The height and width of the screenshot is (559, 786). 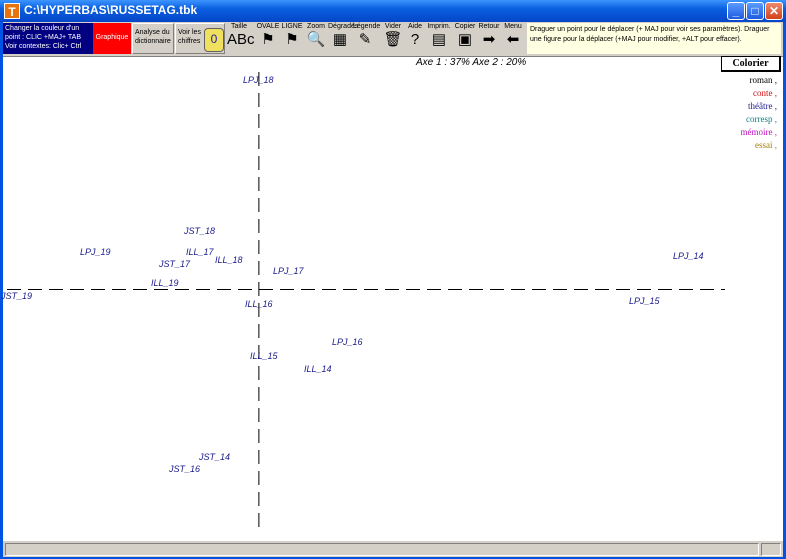 What do you see at coordinates (200, 252) in the screenshot?
I see `data-point: ILL_17` at bounding box center [200, 252].